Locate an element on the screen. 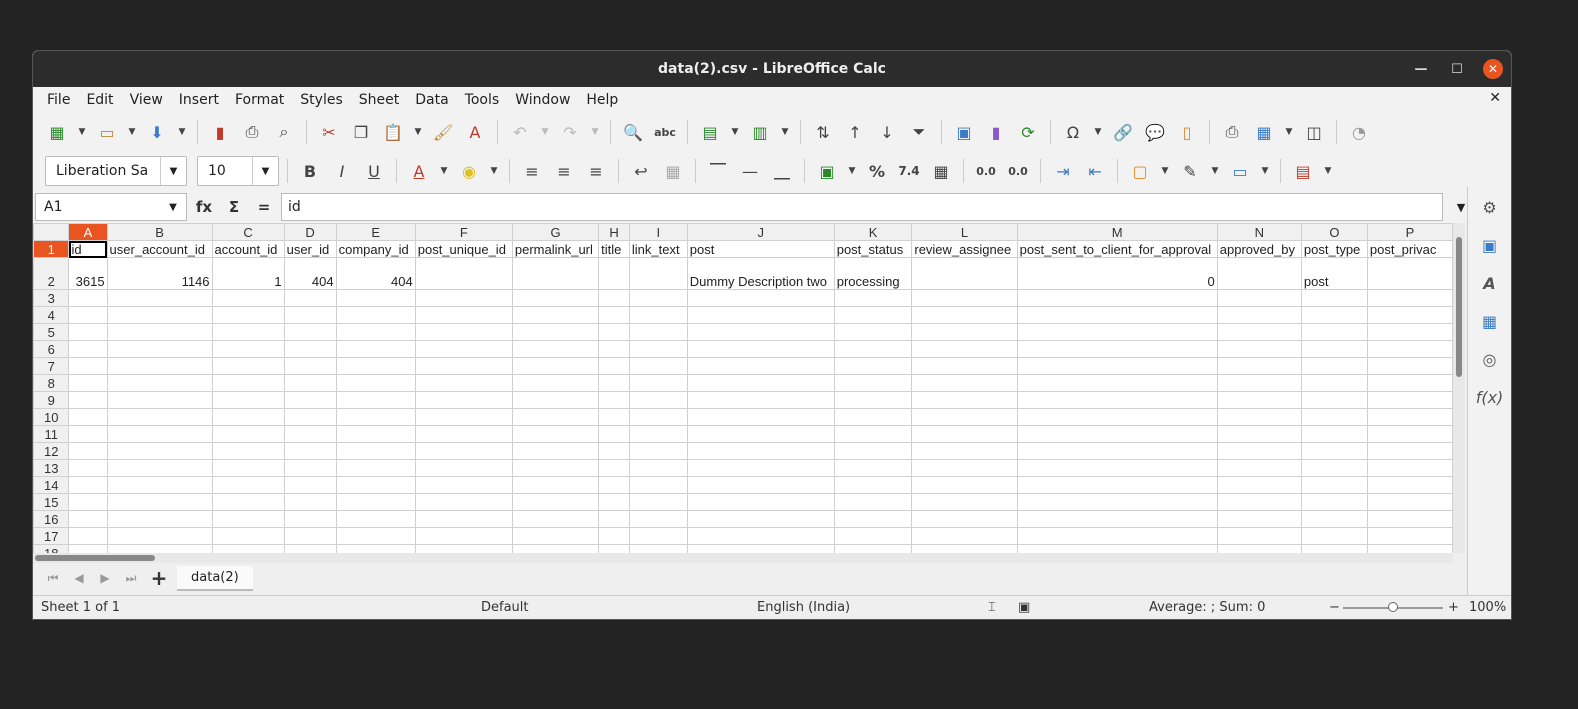 The width and height of the screenshot is (1578, 709). row-header: 9 is located at coordinates (51, 400).